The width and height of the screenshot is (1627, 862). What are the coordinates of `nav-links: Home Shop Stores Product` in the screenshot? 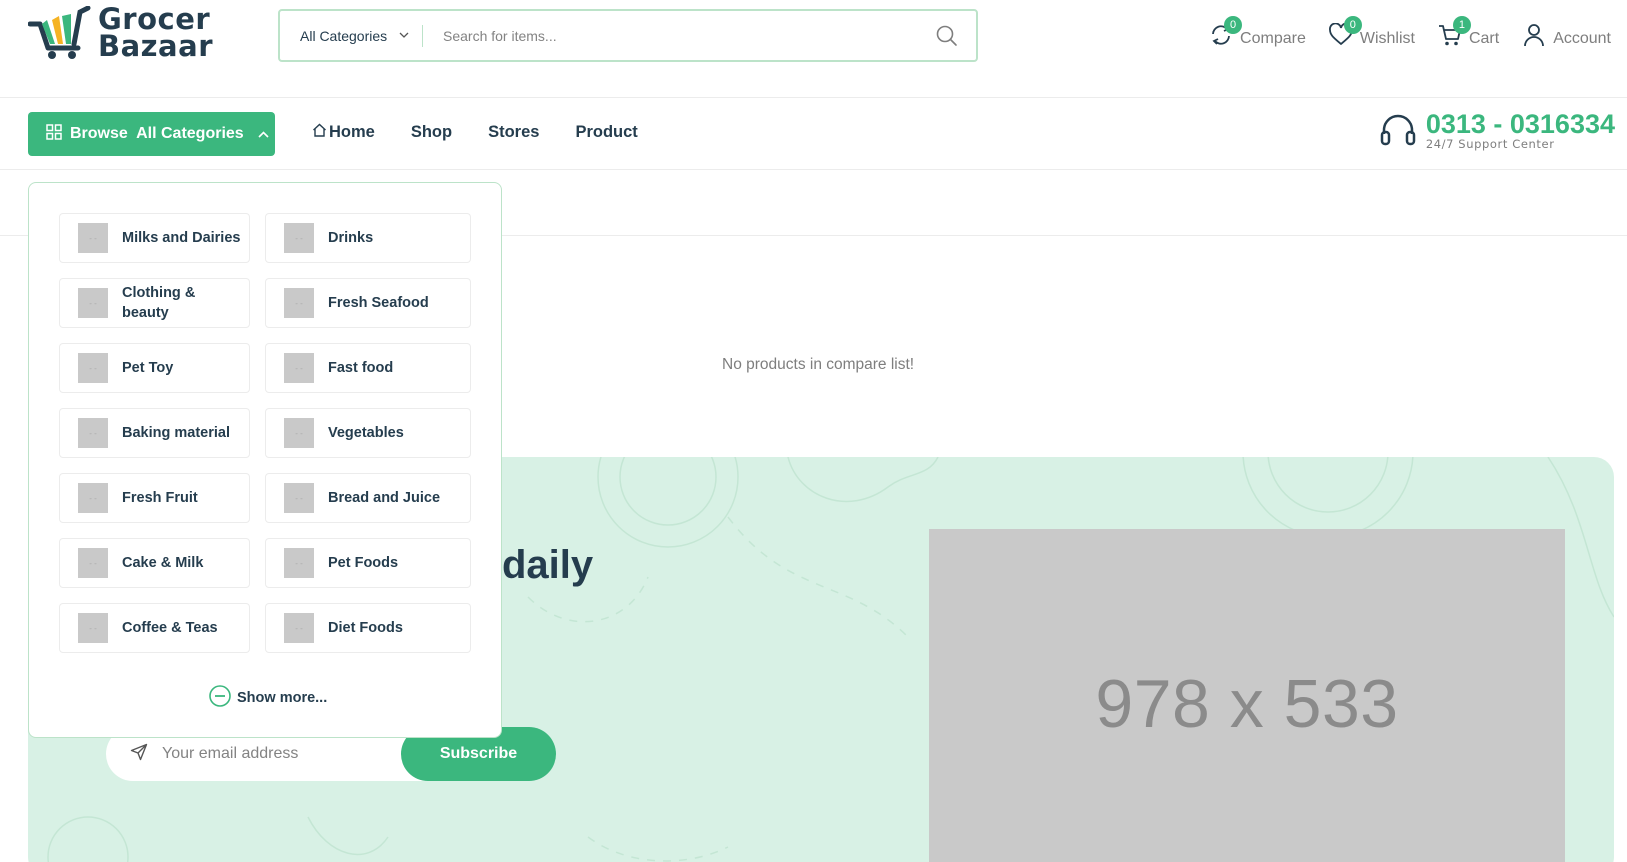 It's located at (493, 132).